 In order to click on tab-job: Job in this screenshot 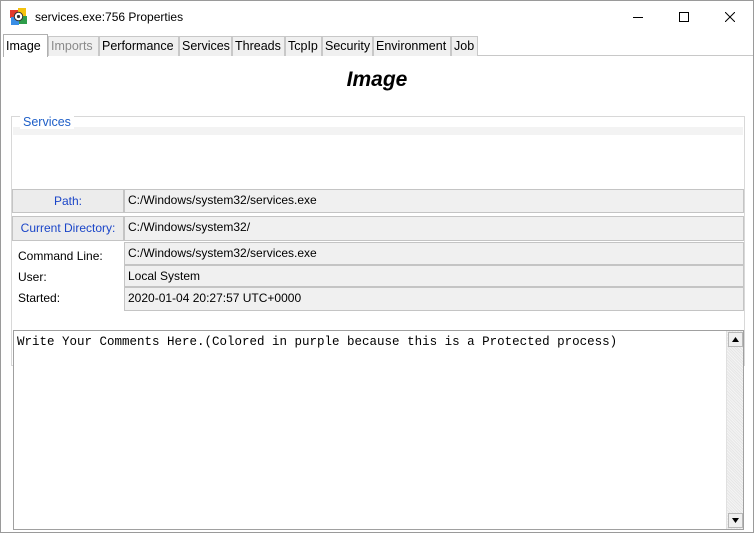, I will do `click(464, 46)`.